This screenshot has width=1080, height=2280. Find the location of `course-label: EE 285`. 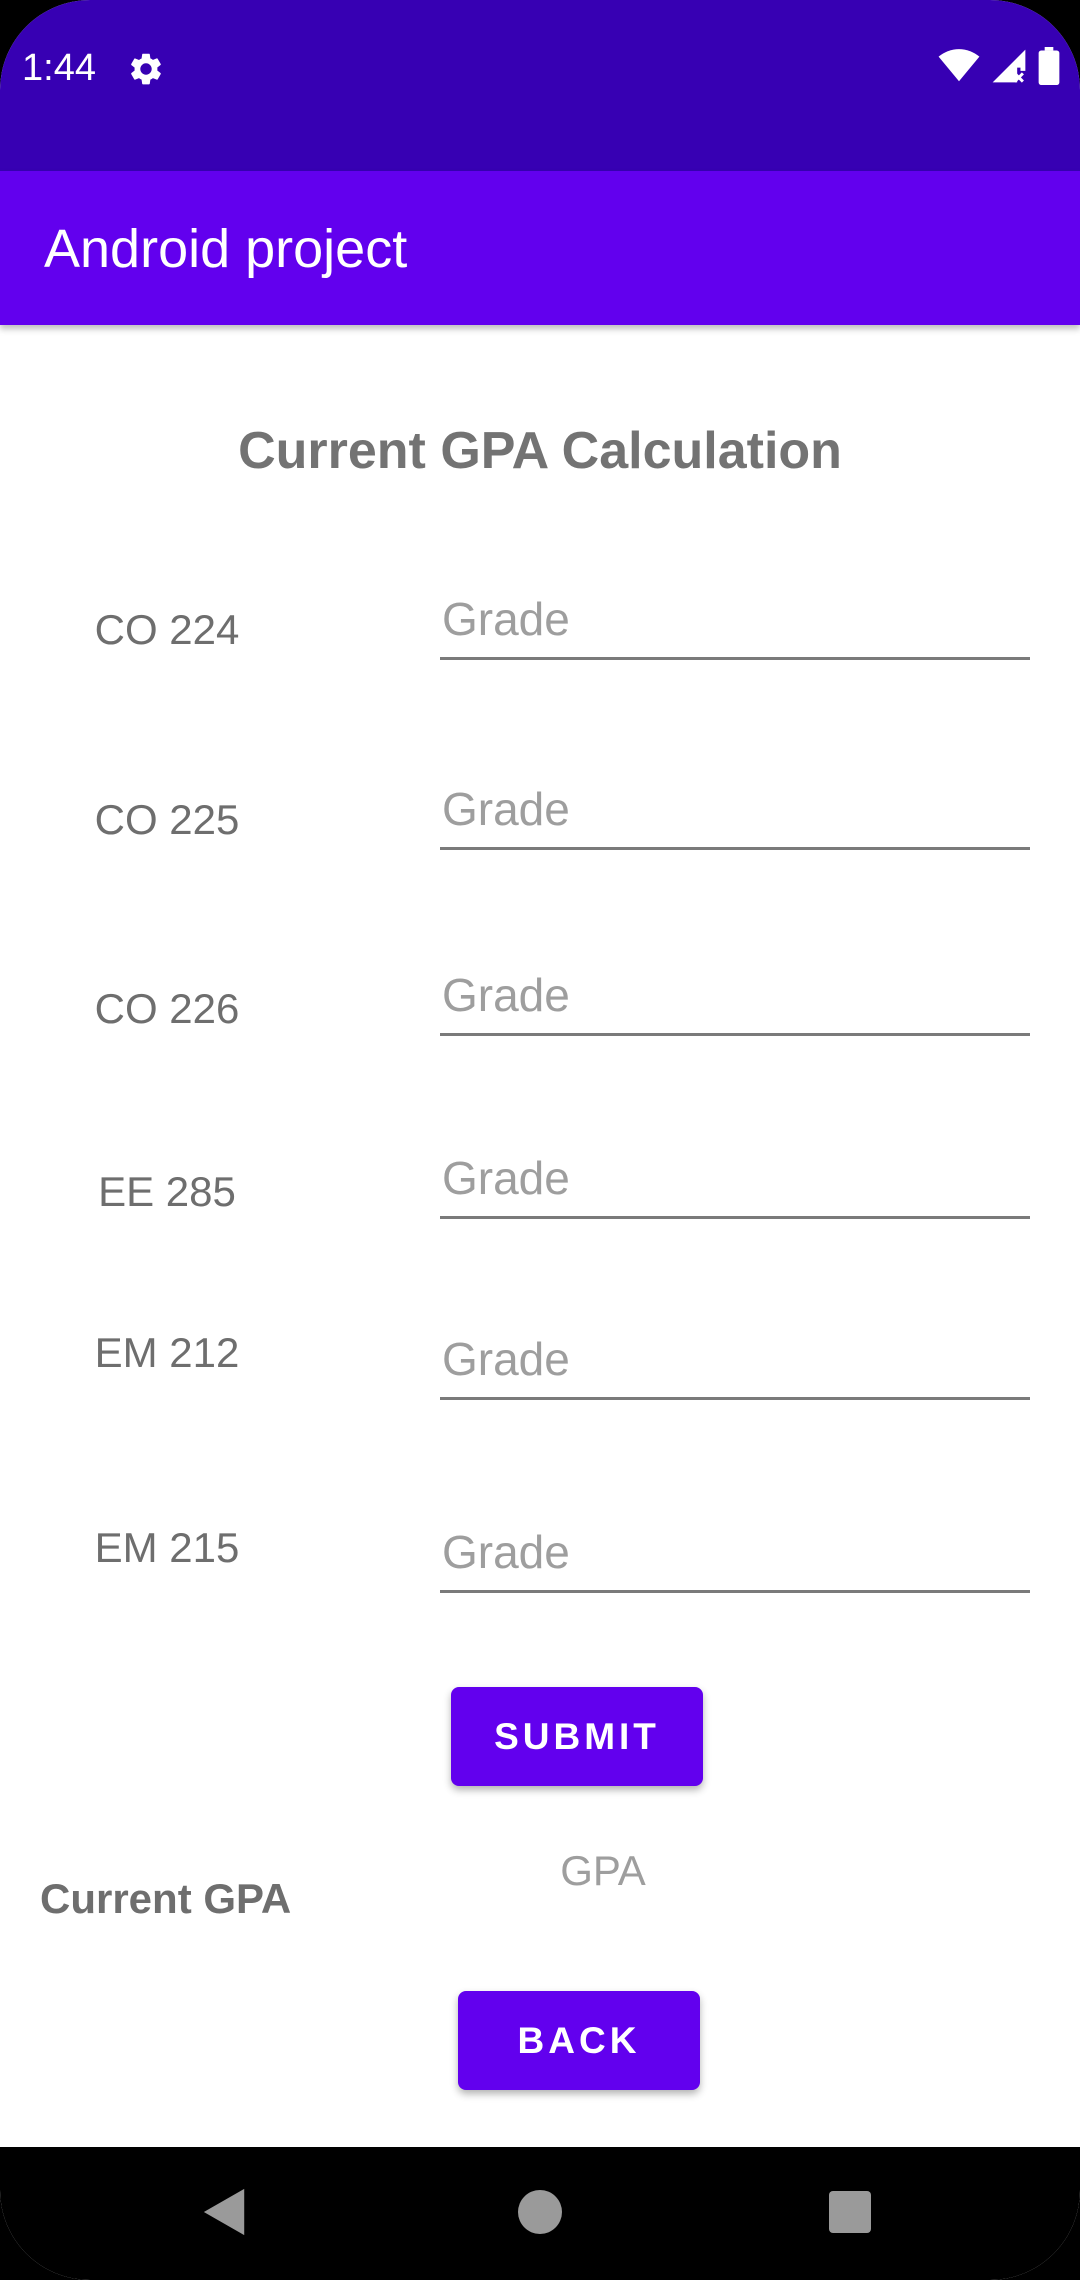

course-label: EE 285 is located at coordinates (167, 1191).